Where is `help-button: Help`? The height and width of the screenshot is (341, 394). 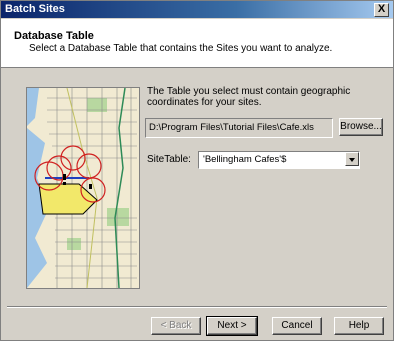 help-button: Help is located at coordinates (359, 326).